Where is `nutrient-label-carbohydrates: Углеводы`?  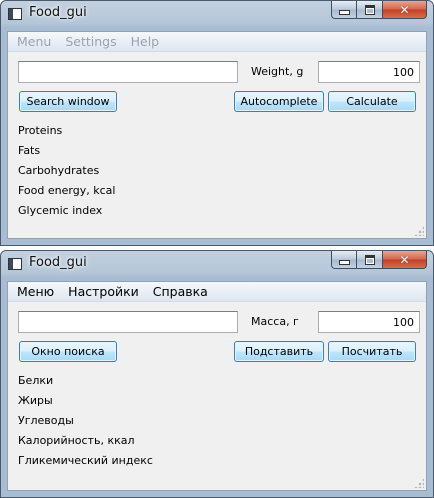
nutrient-label-carbohydrates: Углеводы is located at coordinates (46, 420).